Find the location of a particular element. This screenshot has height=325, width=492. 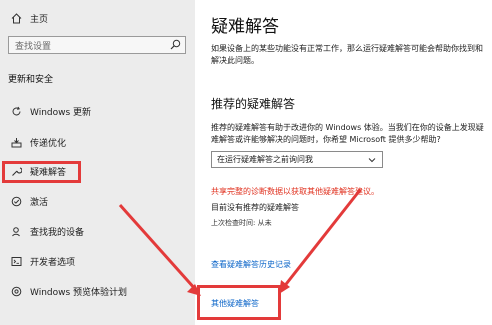

troubleshoot-preference-dropdown: 在运行疑难解答之前询问我 is located at coordinates (297, 159).